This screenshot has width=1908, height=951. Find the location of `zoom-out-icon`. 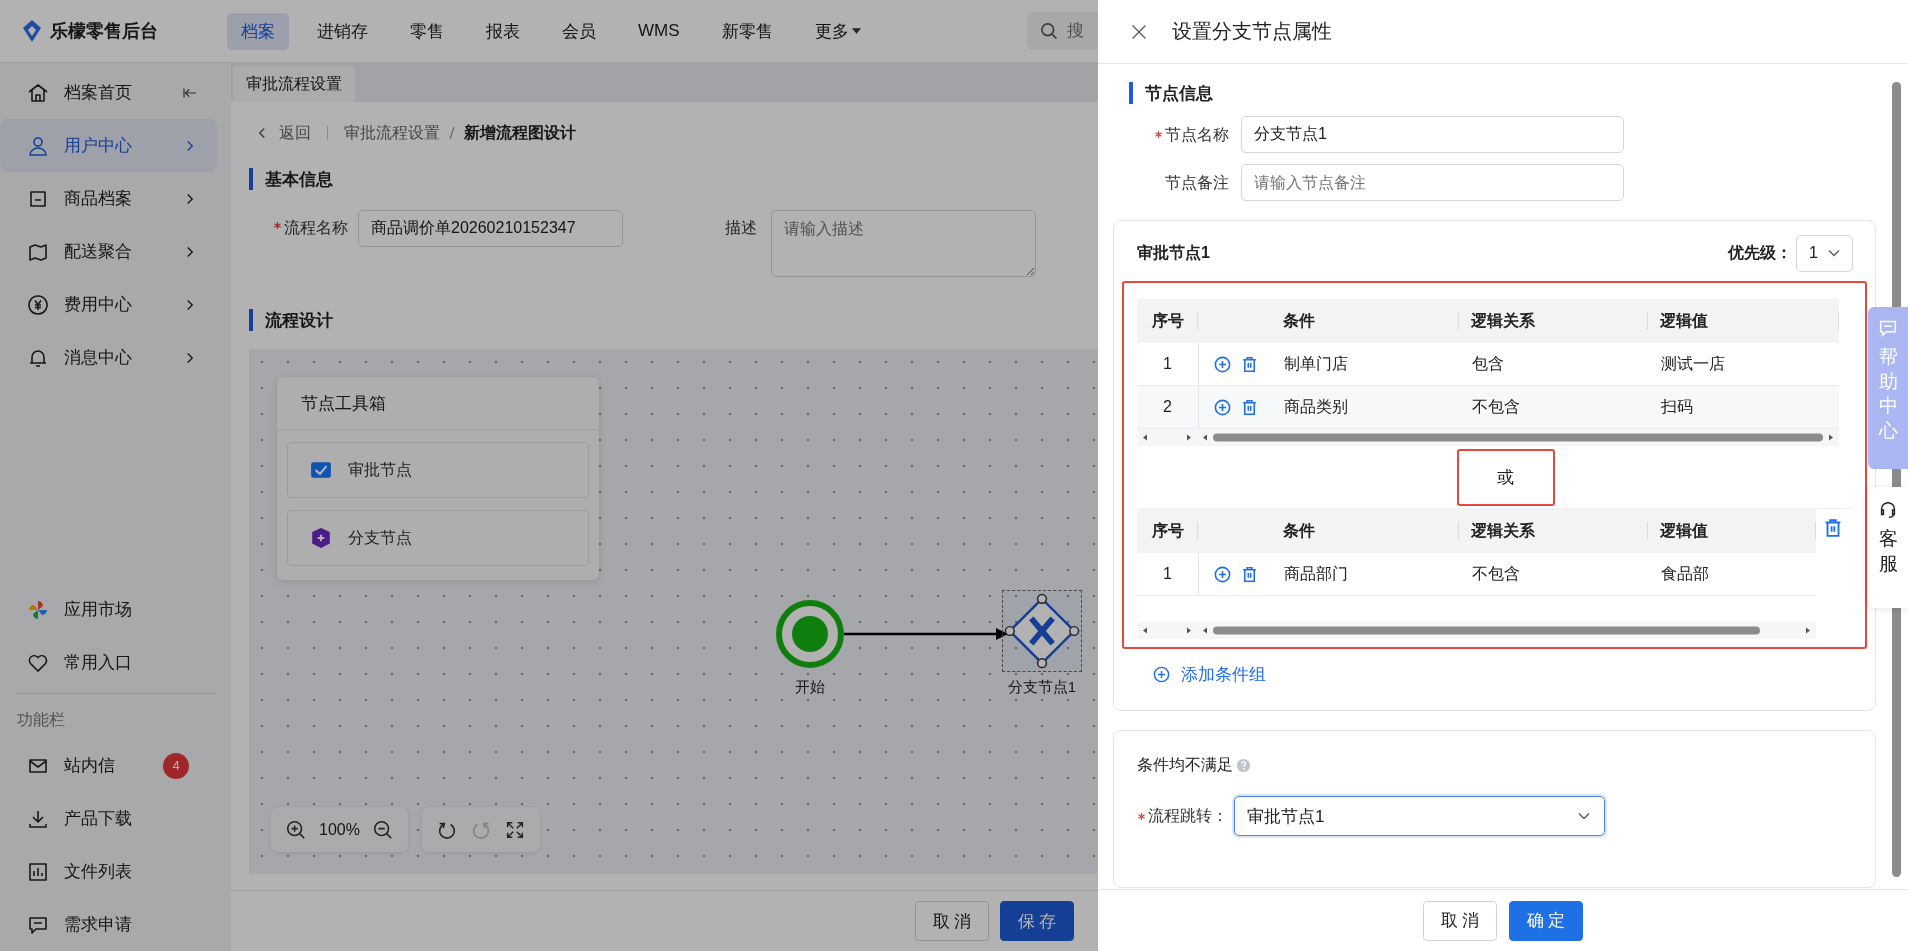

zoom-out-icon is located at coordinates (382, 829).